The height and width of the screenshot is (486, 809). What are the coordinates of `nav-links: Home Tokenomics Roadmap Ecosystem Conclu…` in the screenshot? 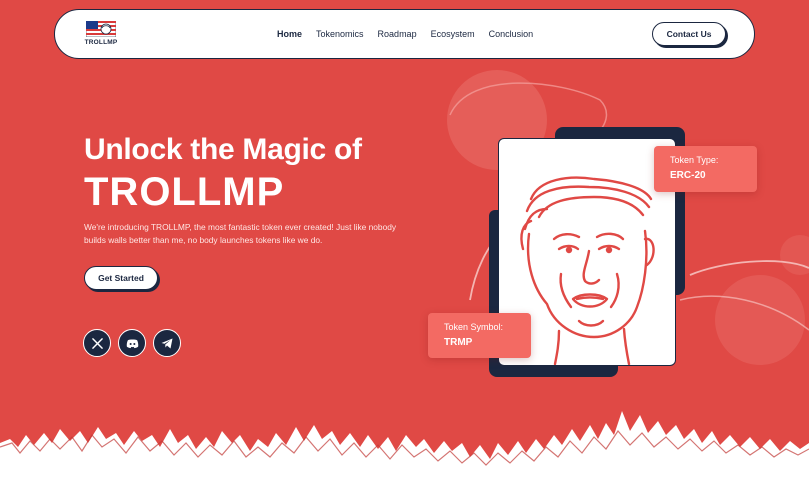 It's located at (405, 34).